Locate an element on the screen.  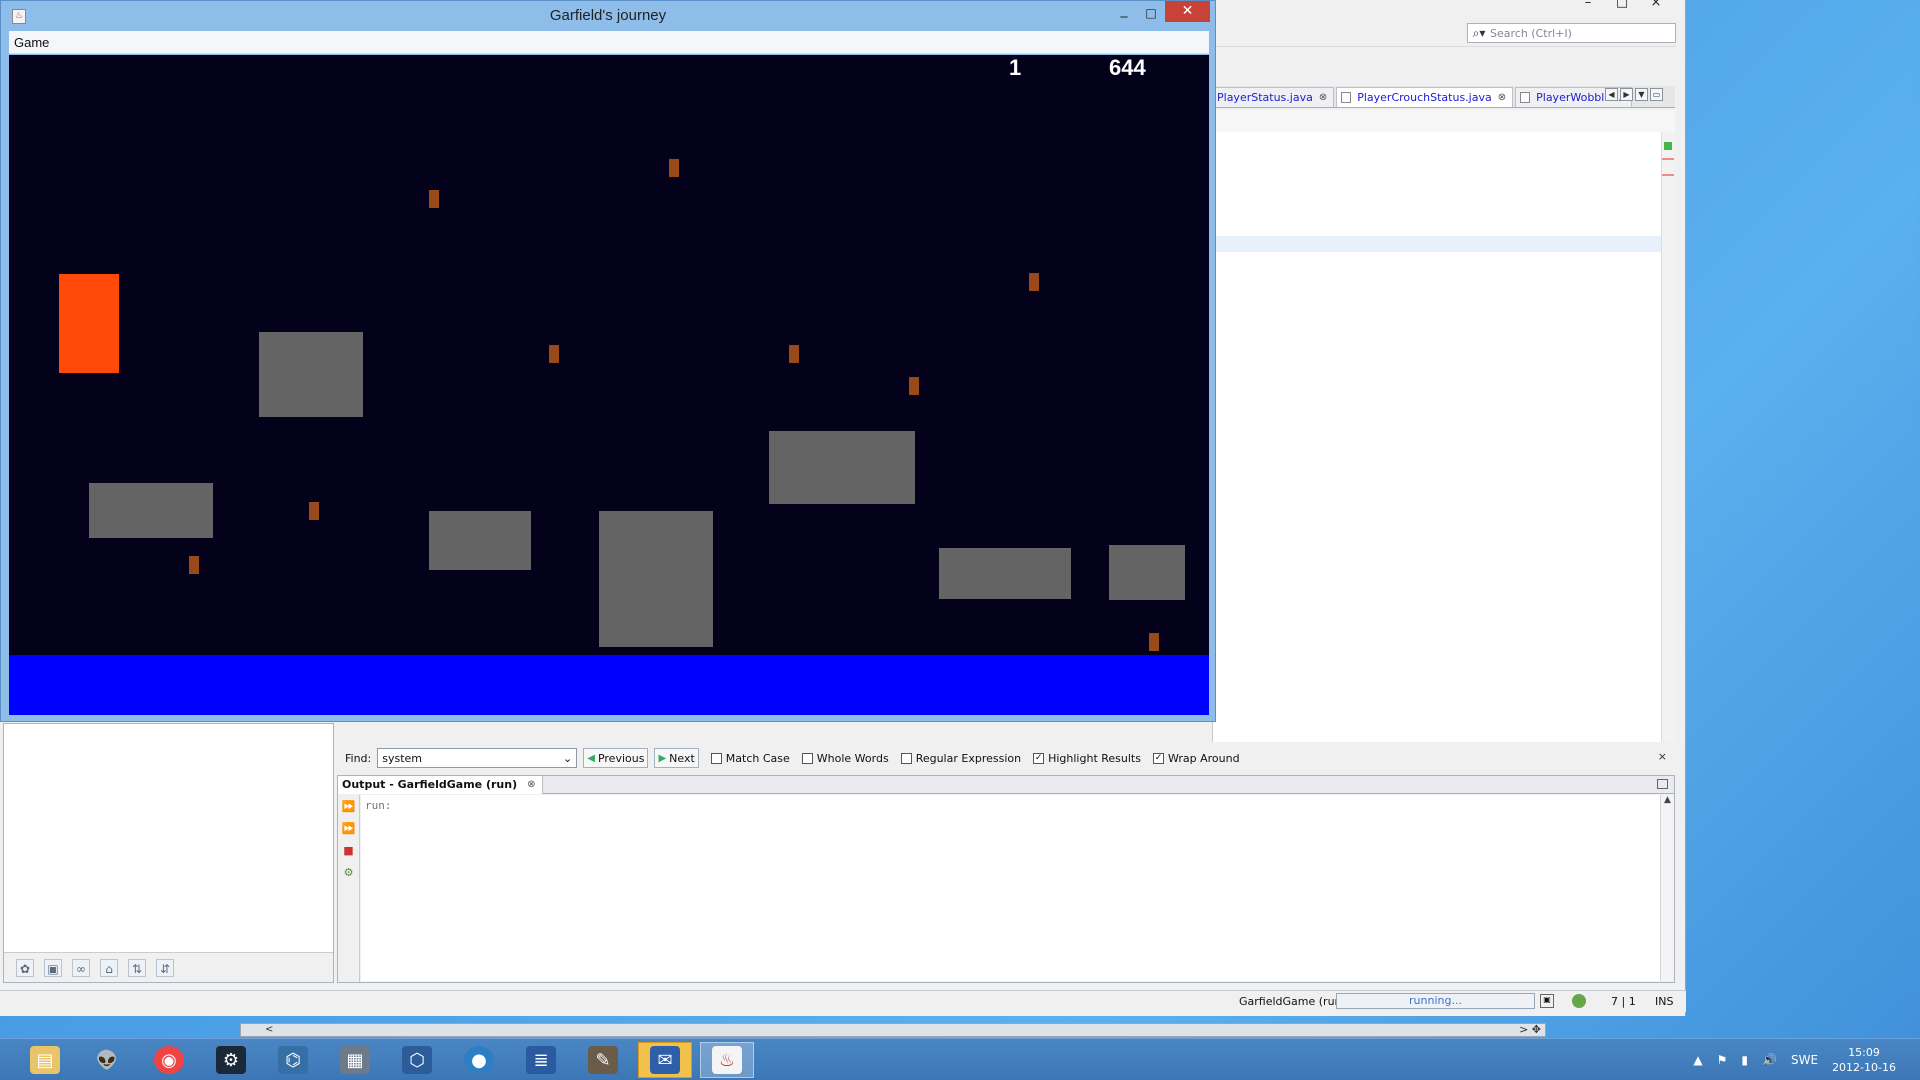
alien-icon: 👽 is located at coordinates (107, 1060).